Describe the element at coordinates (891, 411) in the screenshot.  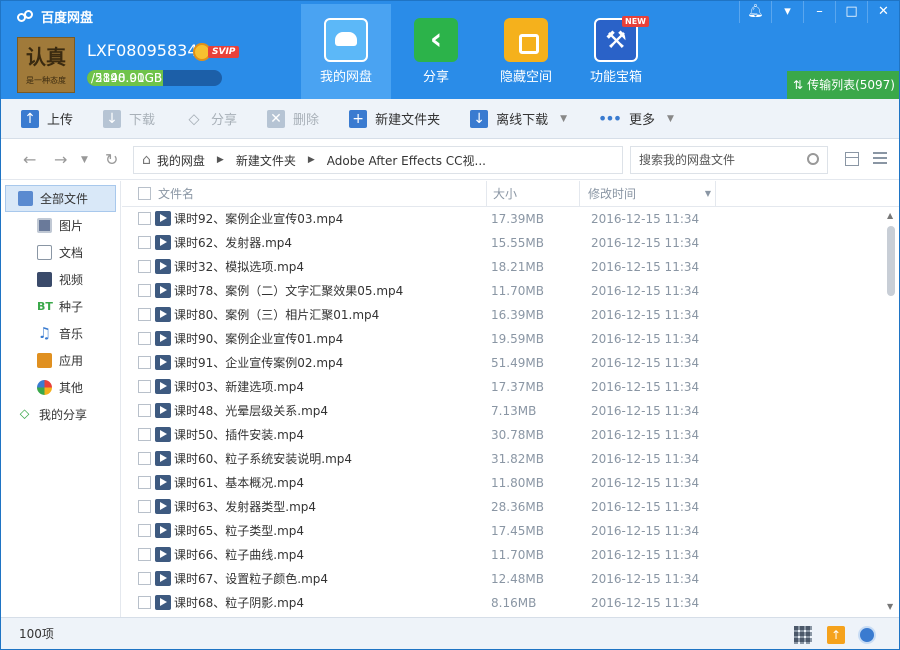
I see `scrollbar: ▲ ▼` at that location.